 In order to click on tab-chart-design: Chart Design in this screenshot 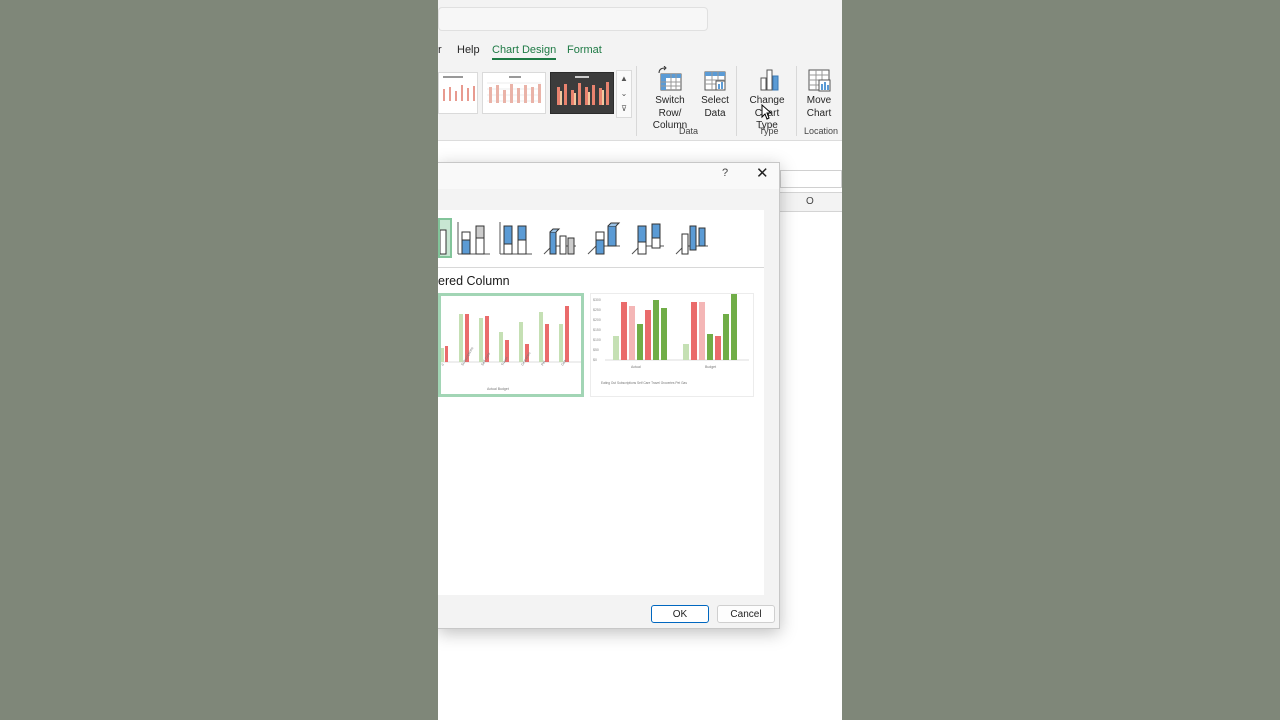, I will do `click(524, 52)`.